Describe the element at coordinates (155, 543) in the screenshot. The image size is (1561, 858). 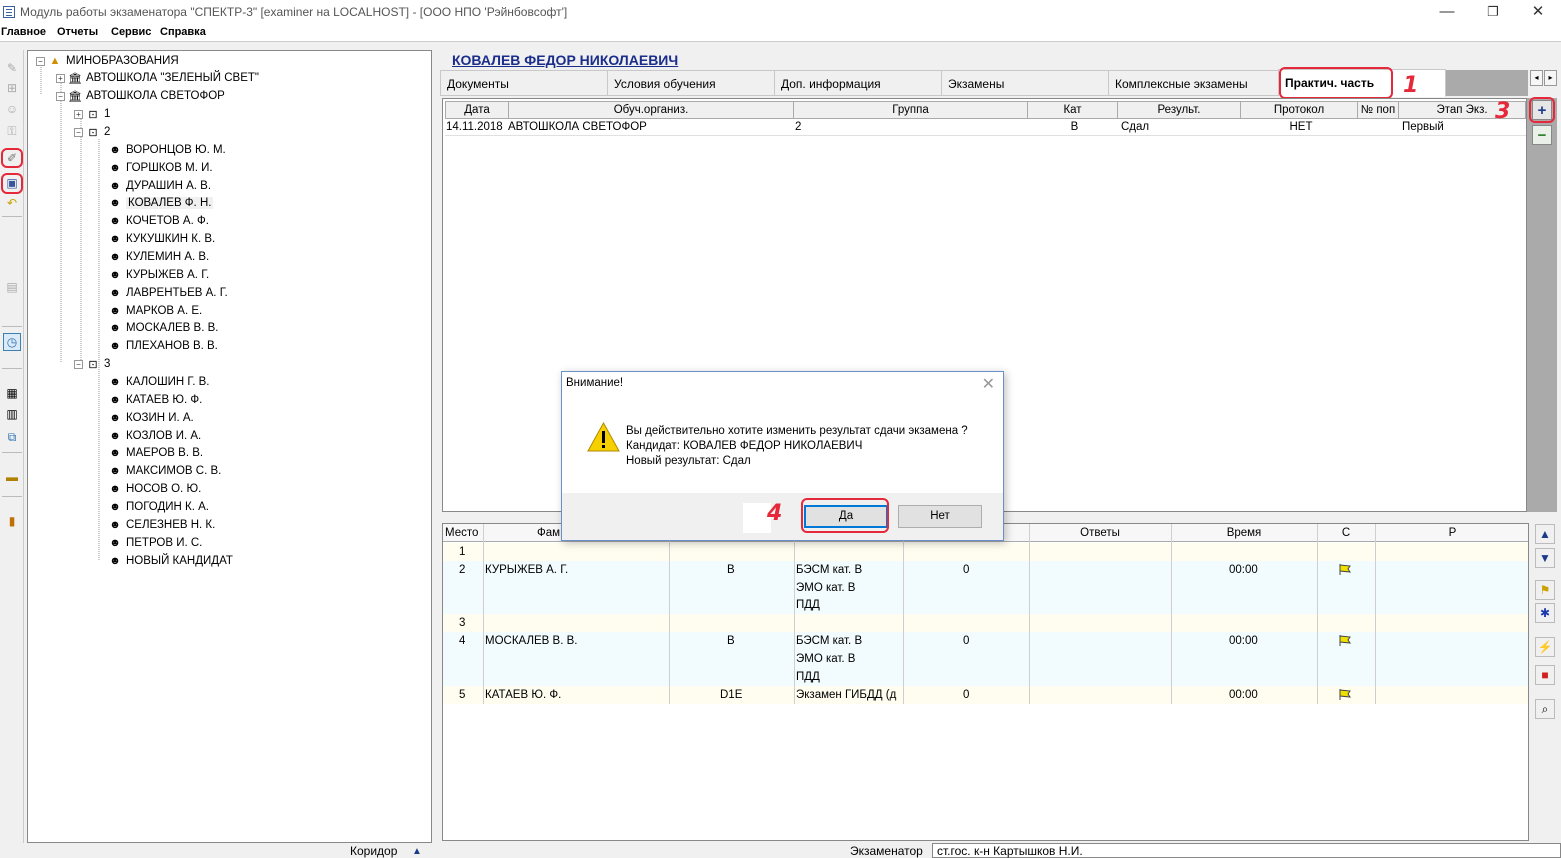
I see `tree-person: ☻ ПЕТРОВ И. С.` at that location.